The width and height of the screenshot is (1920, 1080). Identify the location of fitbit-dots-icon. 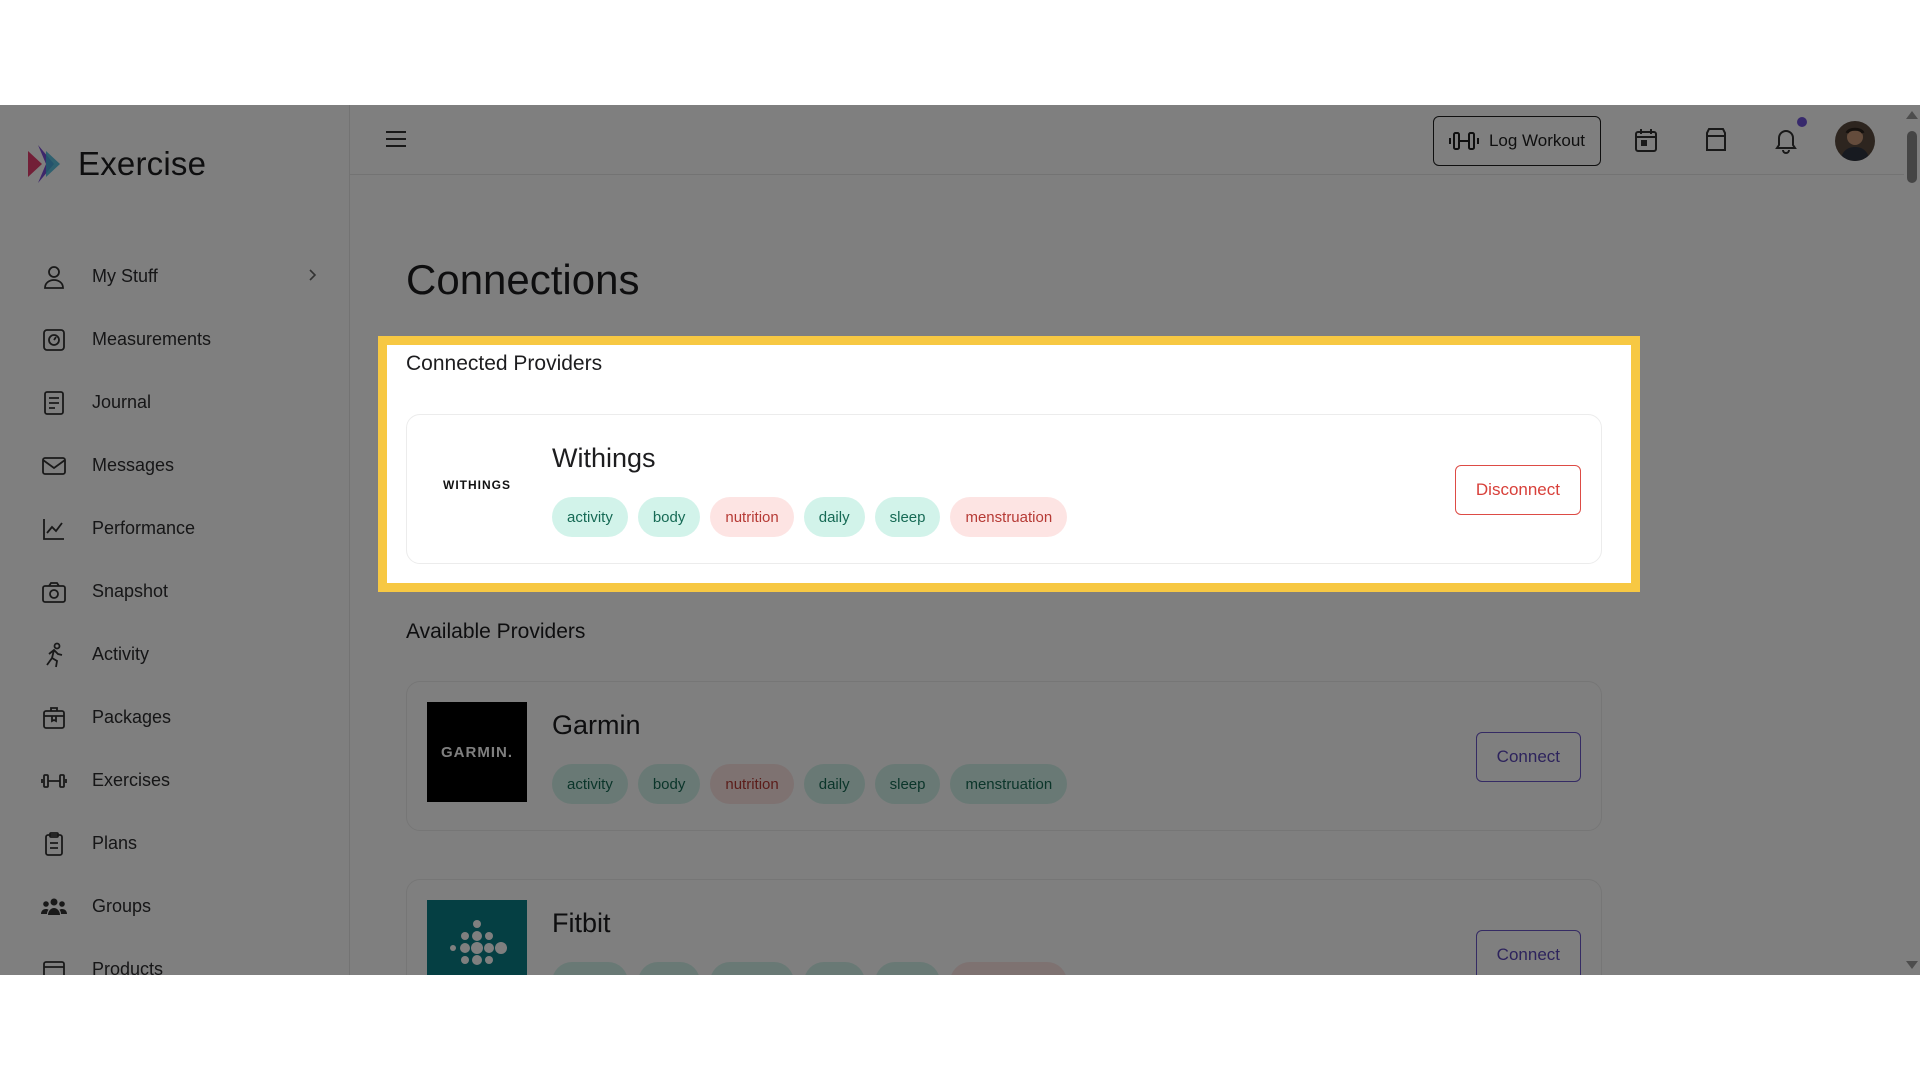
(478, 942).